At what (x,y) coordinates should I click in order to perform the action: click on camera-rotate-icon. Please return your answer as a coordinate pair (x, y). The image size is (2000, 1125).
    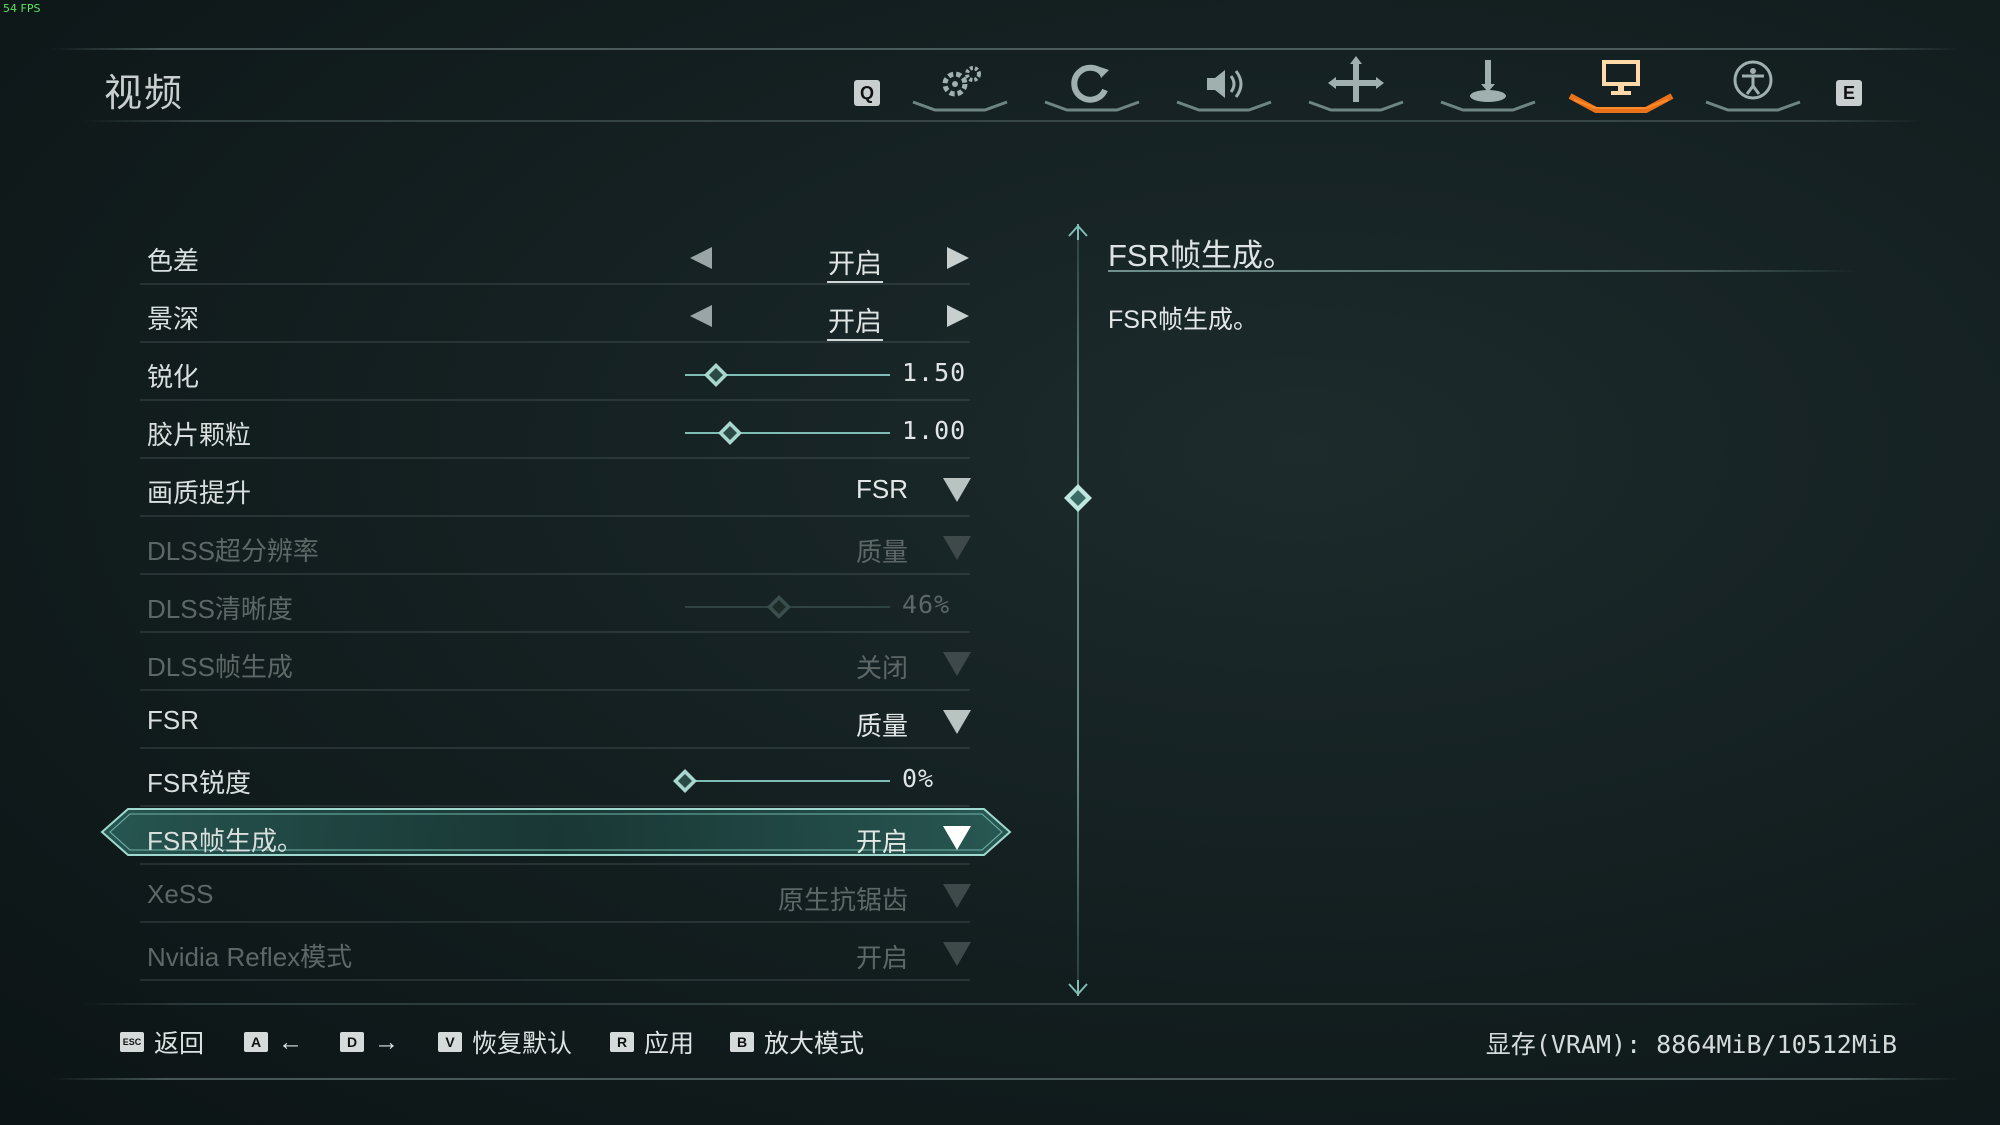
    Looking at the image, I should click on (1092, 88).